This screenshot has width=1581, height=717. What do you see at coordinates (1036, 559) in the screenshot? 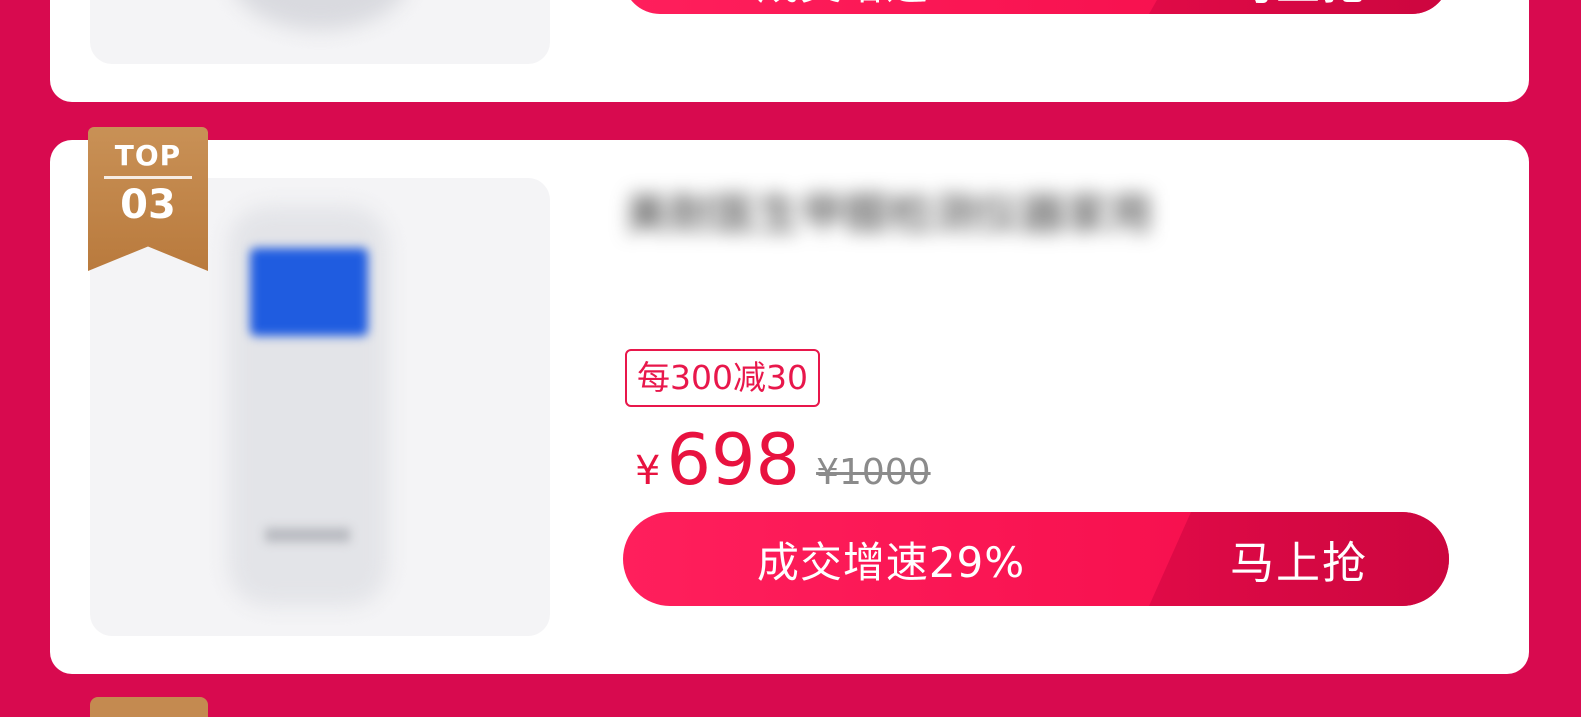
I see `grab-button: 成交增速29% 马上抢` at bounding box center [1036, 559].